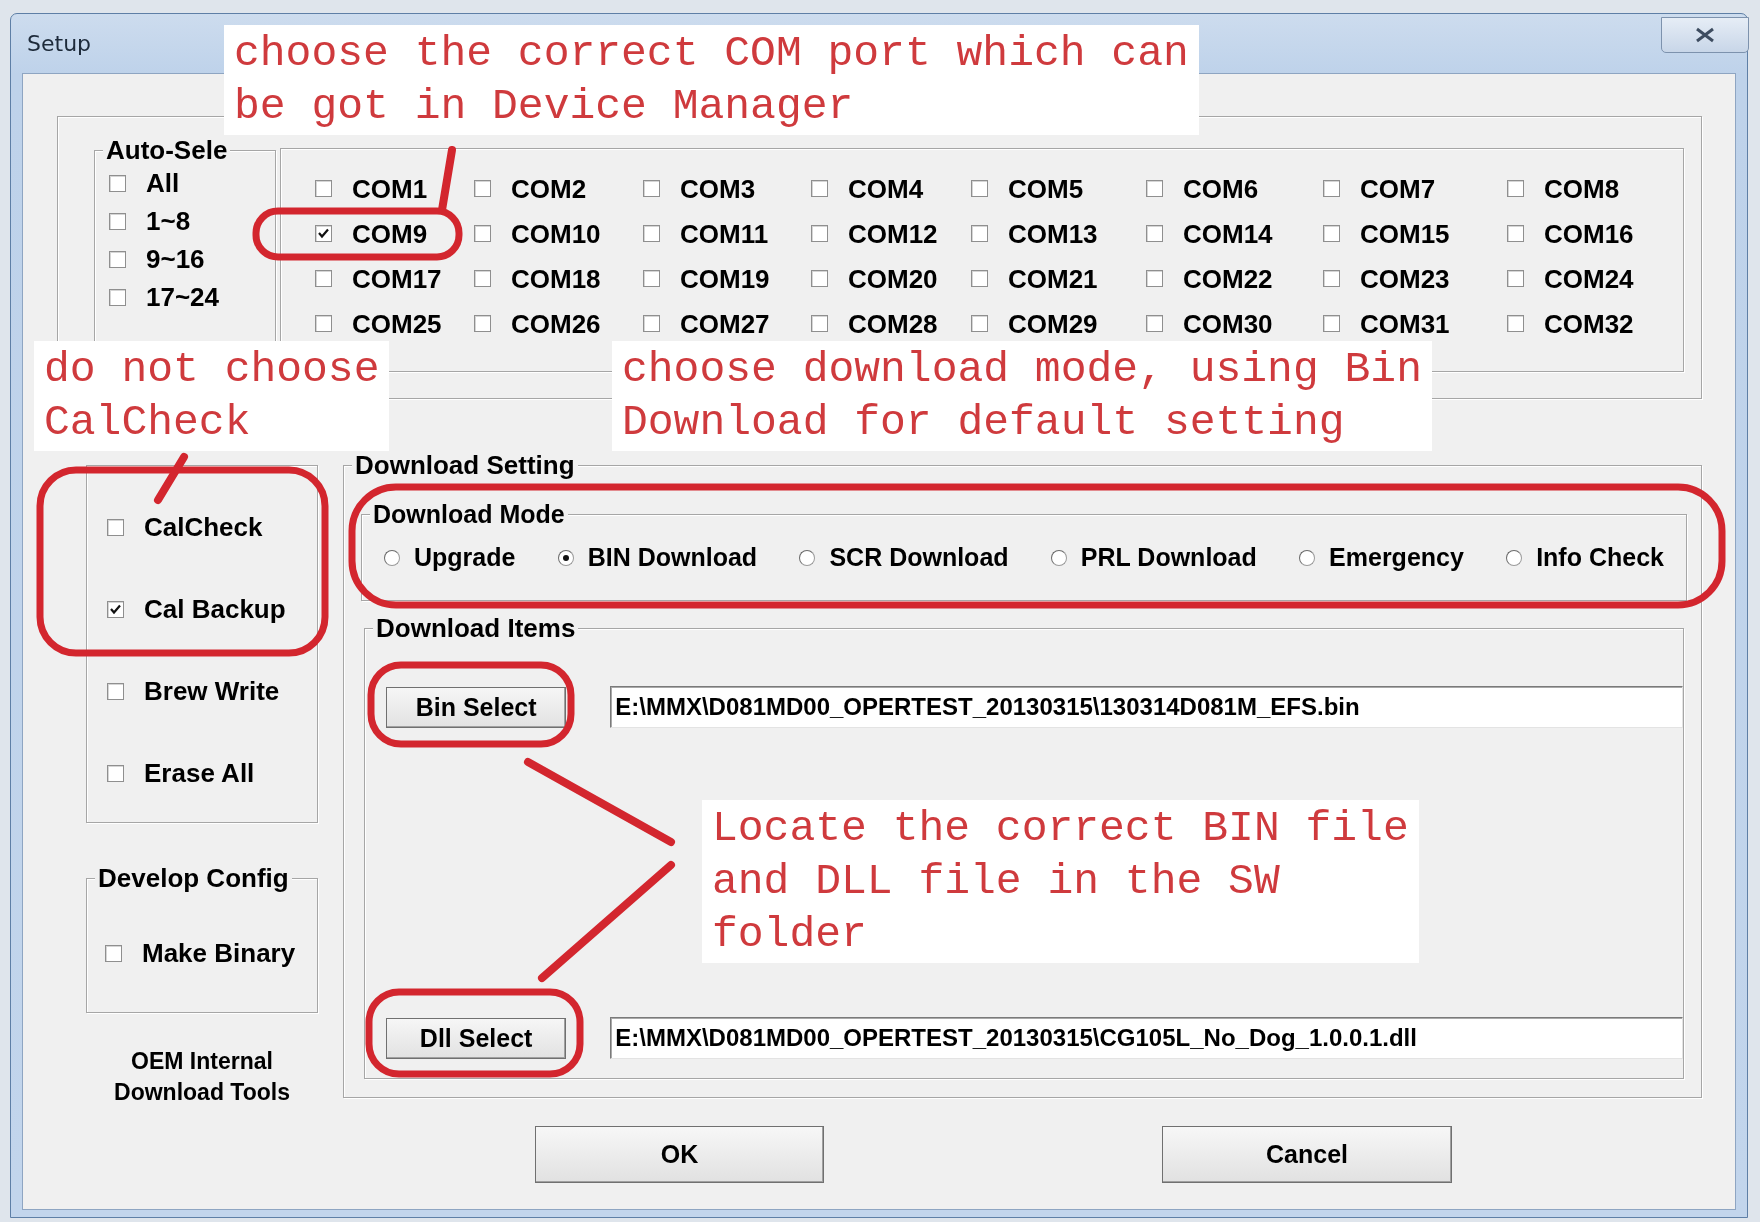  What do you see at coordinates (1146, 707) in the screenshot?
I see `file-path-field: E:\MMX\D081MD00_OPERTEST_20130315\130314D081M_EFS.bin` at bounding box center [1146, 707].